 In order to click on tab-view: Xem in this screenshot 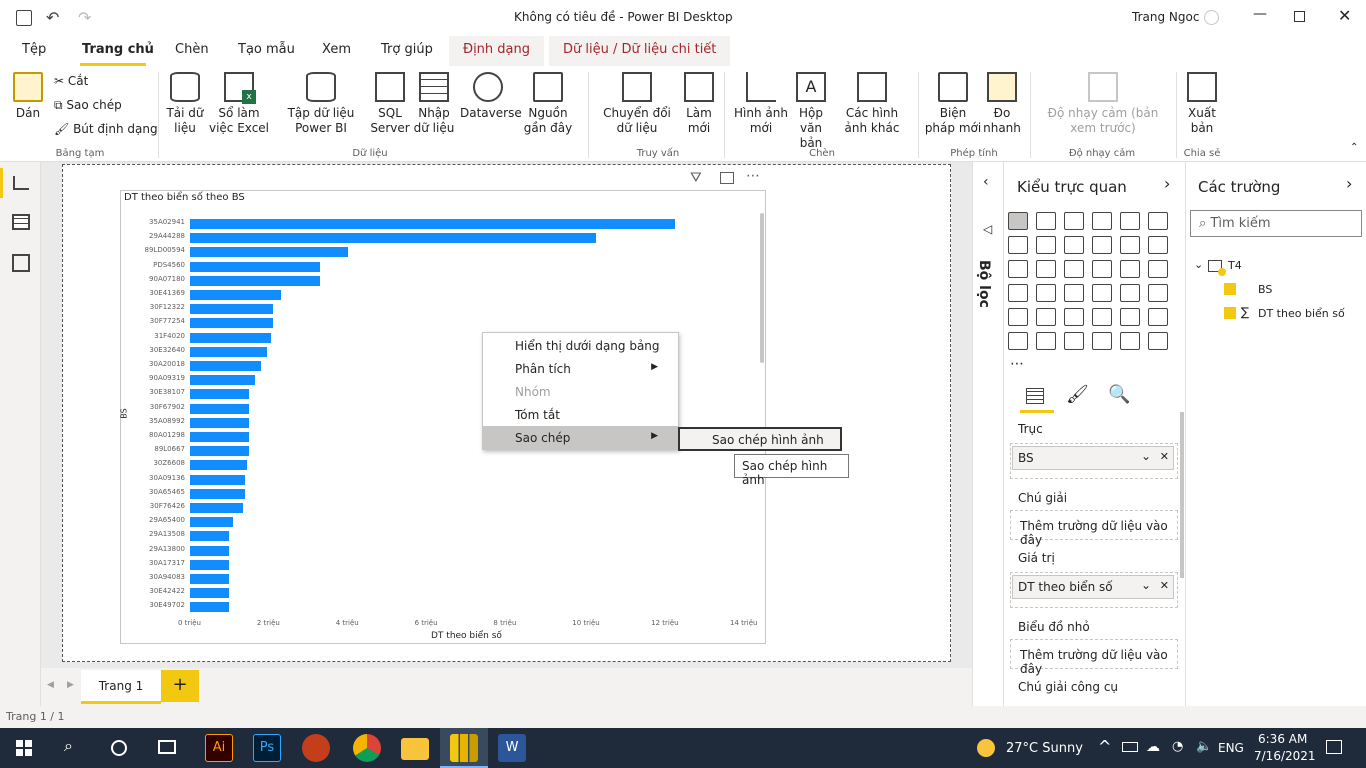, I will do `click(336, 49)`.